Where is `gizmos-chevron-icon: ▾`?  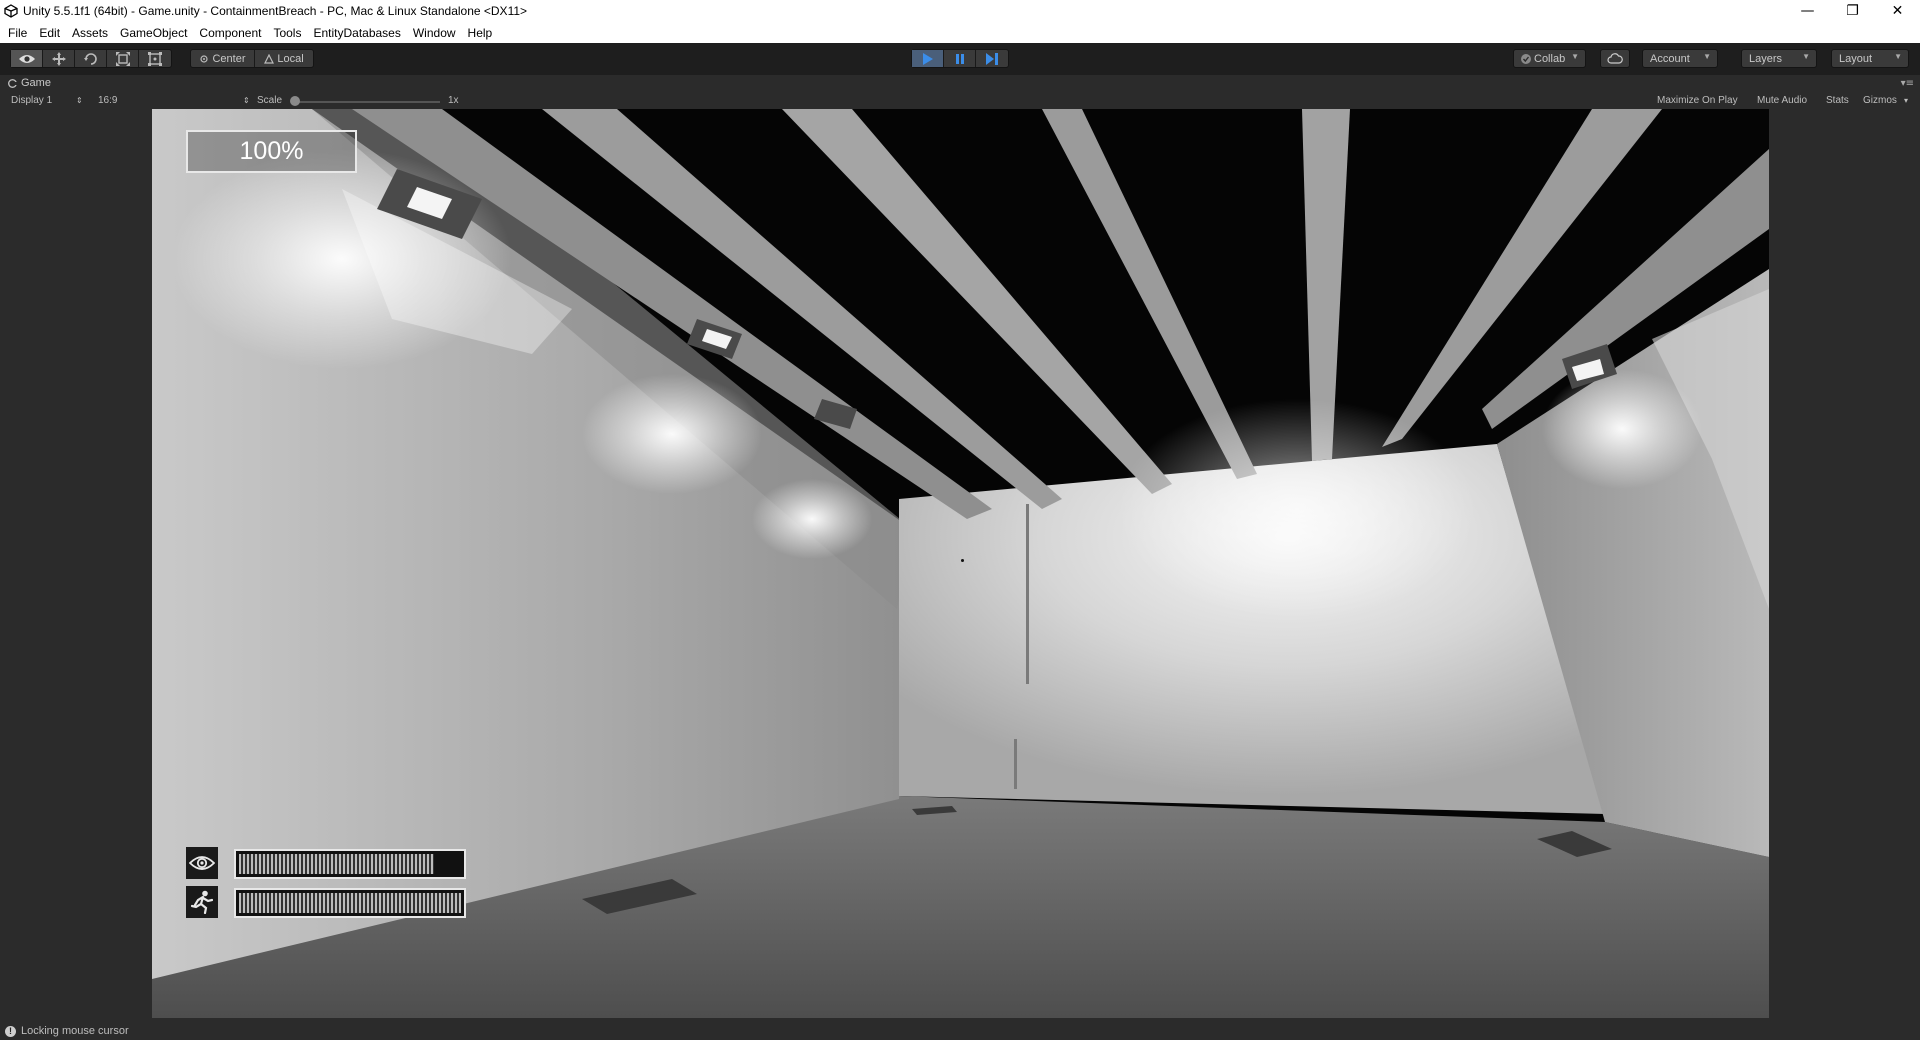 gizmos-chevron-icon: ▾ is located at coordinates (1906, 100).